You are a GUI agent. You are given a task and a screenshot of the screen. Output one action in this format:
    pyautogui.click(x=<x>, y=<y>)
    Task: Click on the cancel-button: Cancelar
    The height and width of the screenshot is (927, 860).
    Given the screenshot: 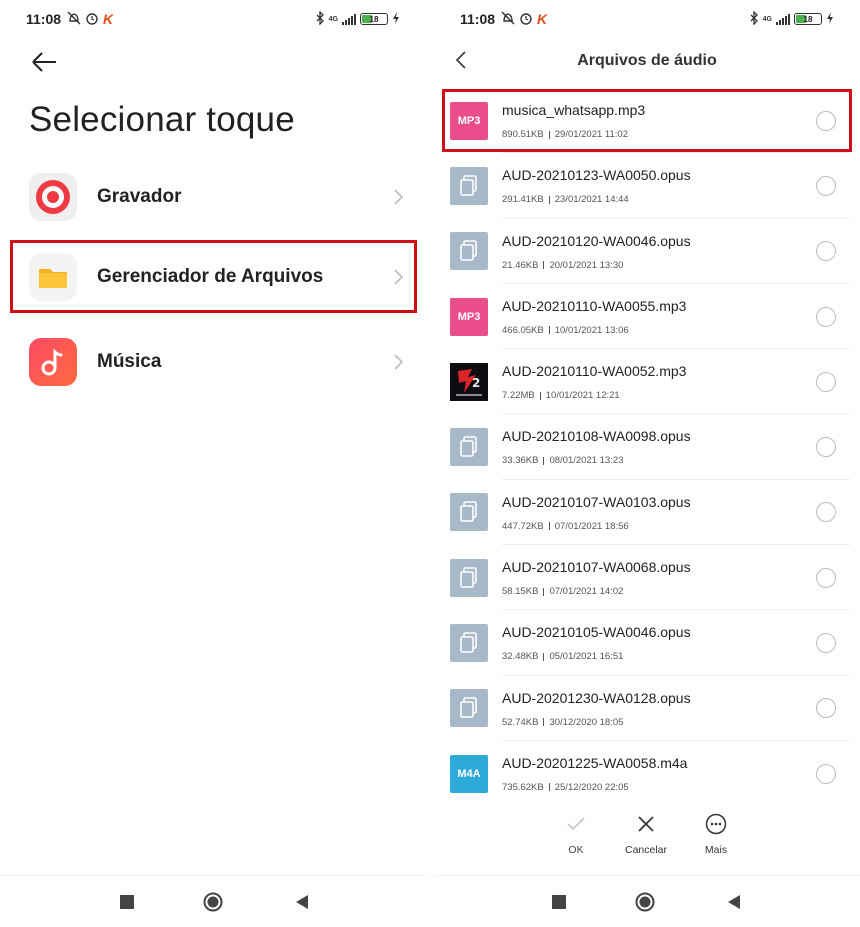 What is the action you would take?
    pyautogui.click(x=646, y=834)
    